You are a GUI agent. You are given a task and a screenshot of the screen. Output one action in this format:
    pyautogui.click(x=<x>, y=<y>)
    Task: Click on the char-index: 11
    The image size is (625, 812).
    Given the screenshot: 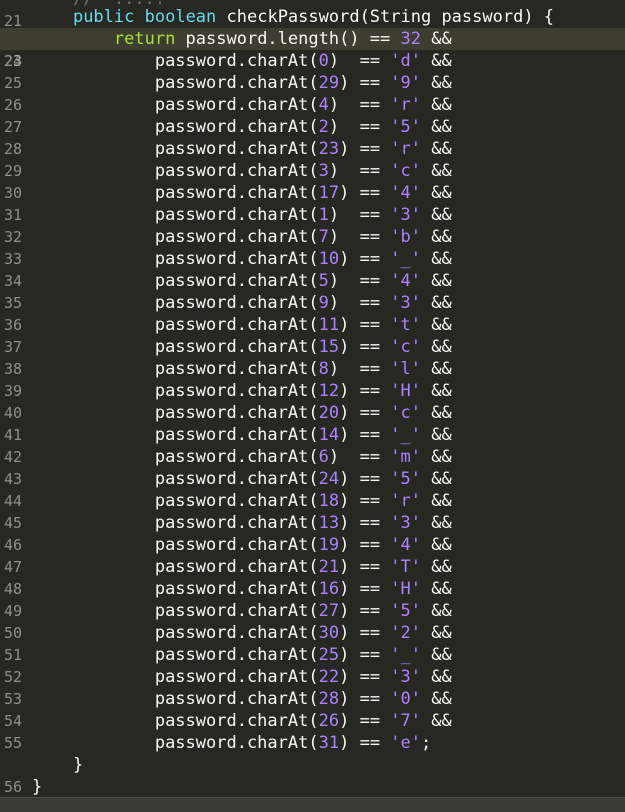 What is the action you would take?
    pyautogui.click(x=329, y=325)
    